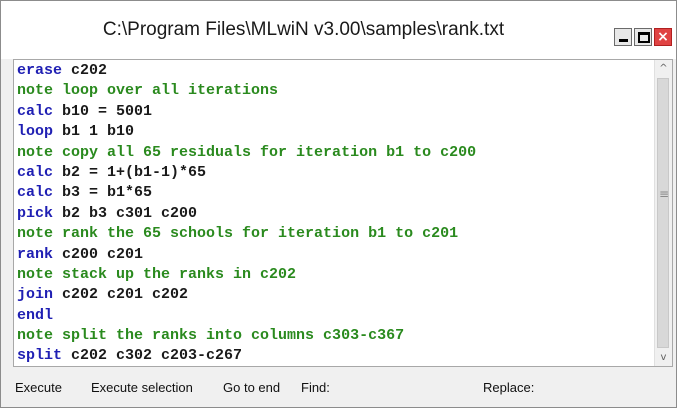 The width and height of the screenshot is (677, 408). Describe the element at coordinates (335, 295) in the screenshot. I see `code-line: join c202 c201 c202` at that location.